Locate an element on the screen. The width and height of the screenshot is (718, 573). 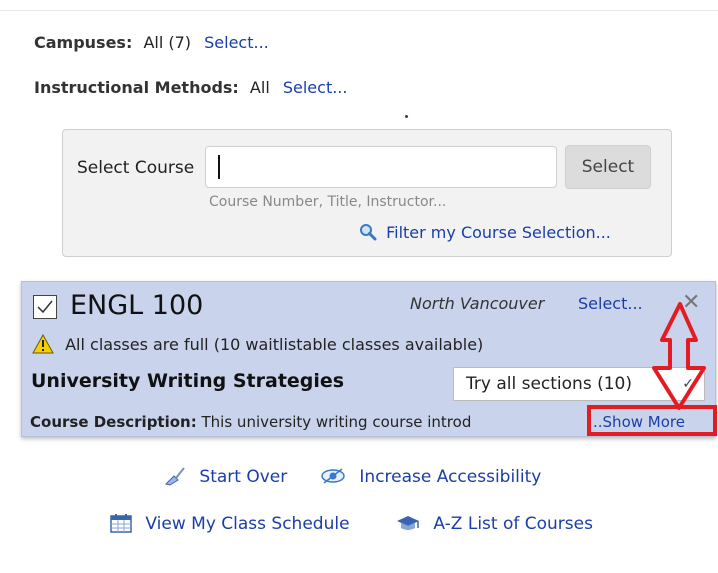
graduation-cap-icon is located at coordinates (414, 524).